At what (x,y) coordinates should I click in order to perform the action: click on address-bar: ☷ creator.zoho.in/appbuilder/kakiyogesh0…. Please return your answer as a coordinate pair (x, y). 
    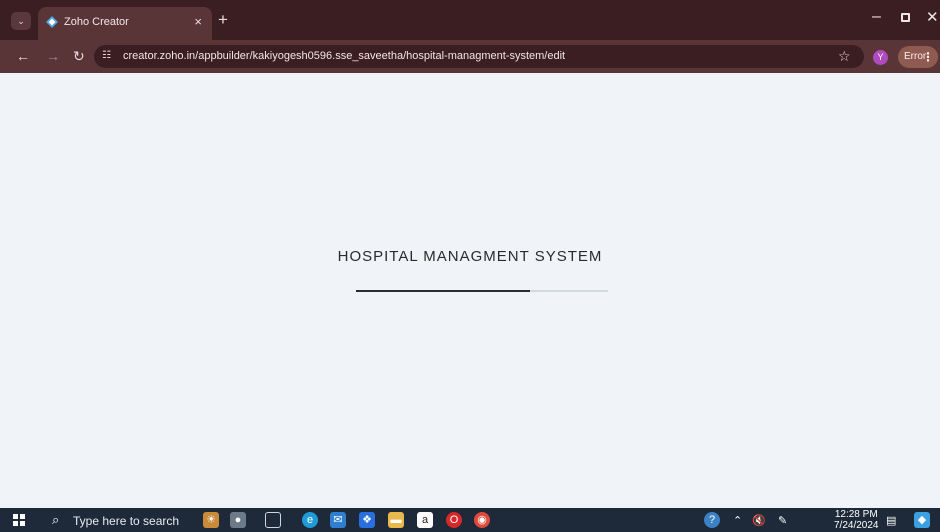
    Looking at the image, I should click on (479, 56).